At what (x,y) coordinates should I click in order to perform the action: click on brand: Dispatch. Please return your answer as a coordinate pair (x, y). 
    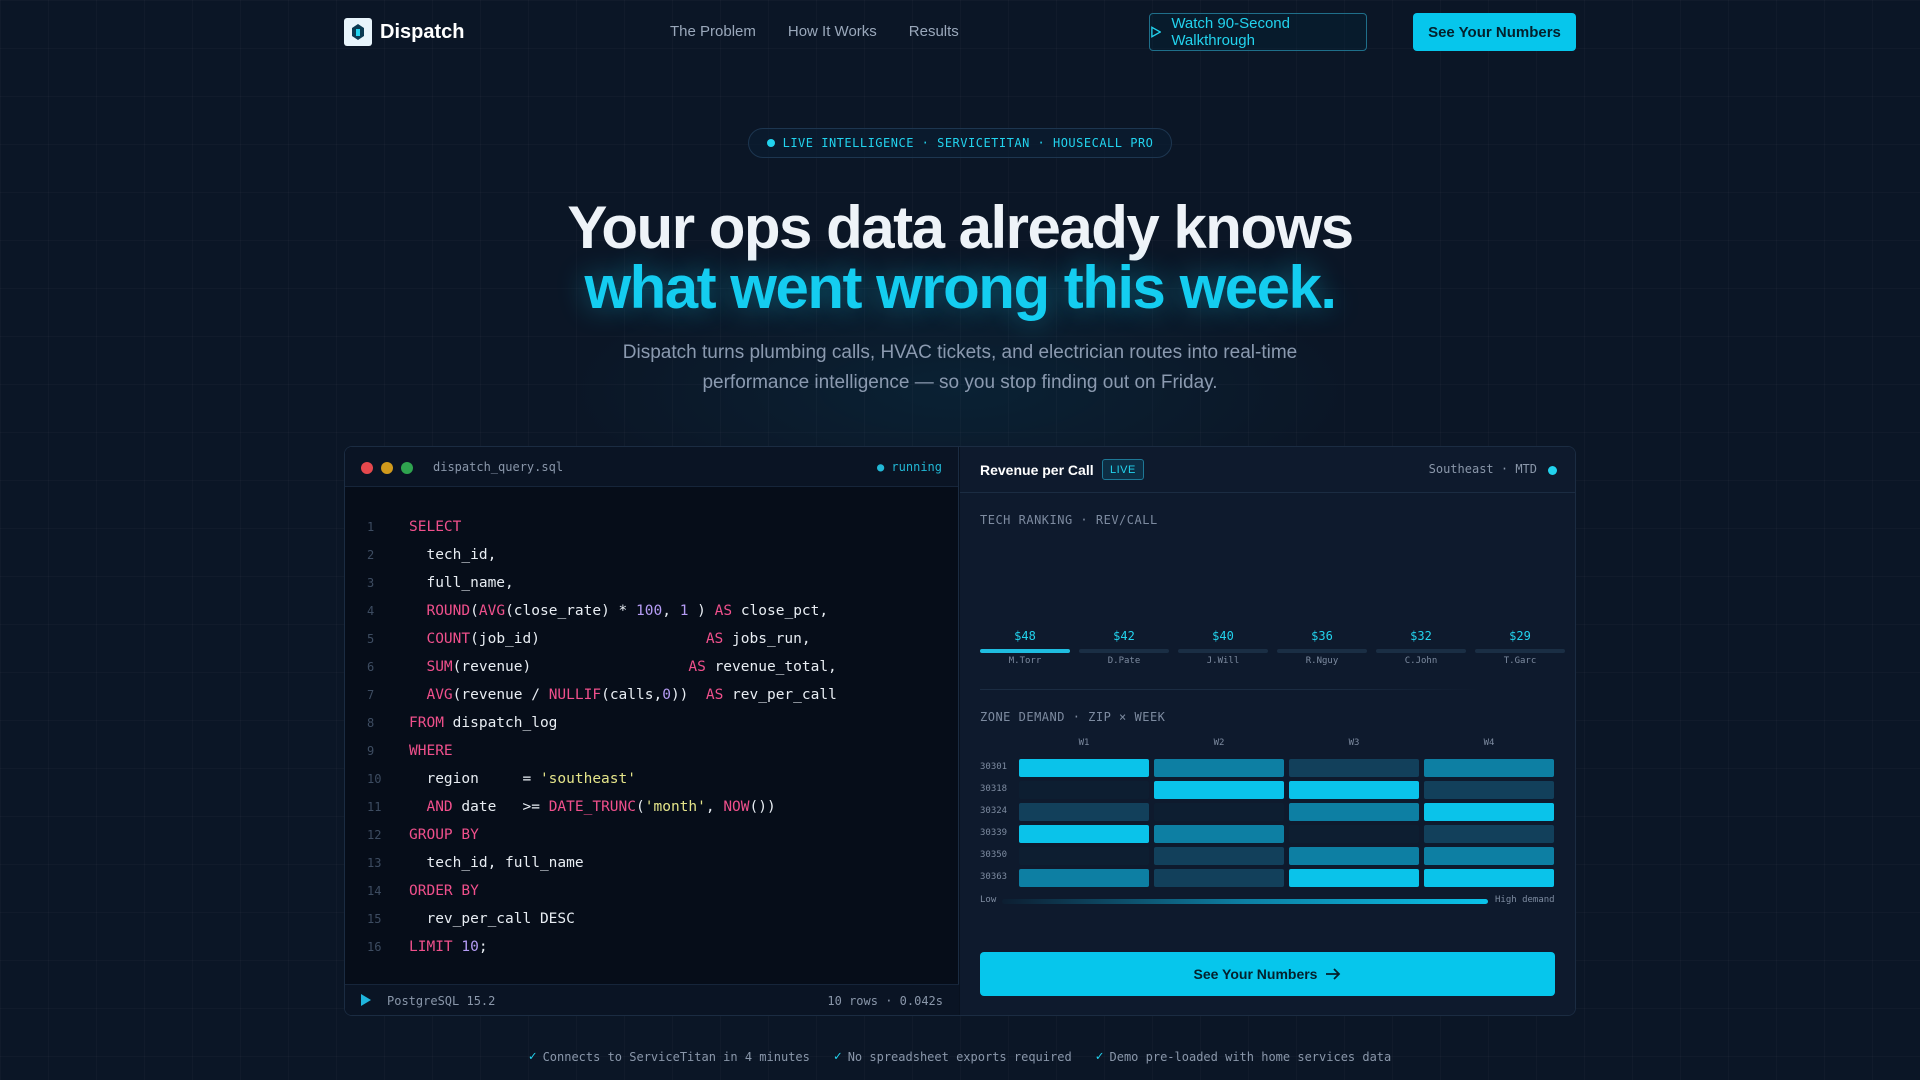
    Looking at the image, I should click on (404, 32).